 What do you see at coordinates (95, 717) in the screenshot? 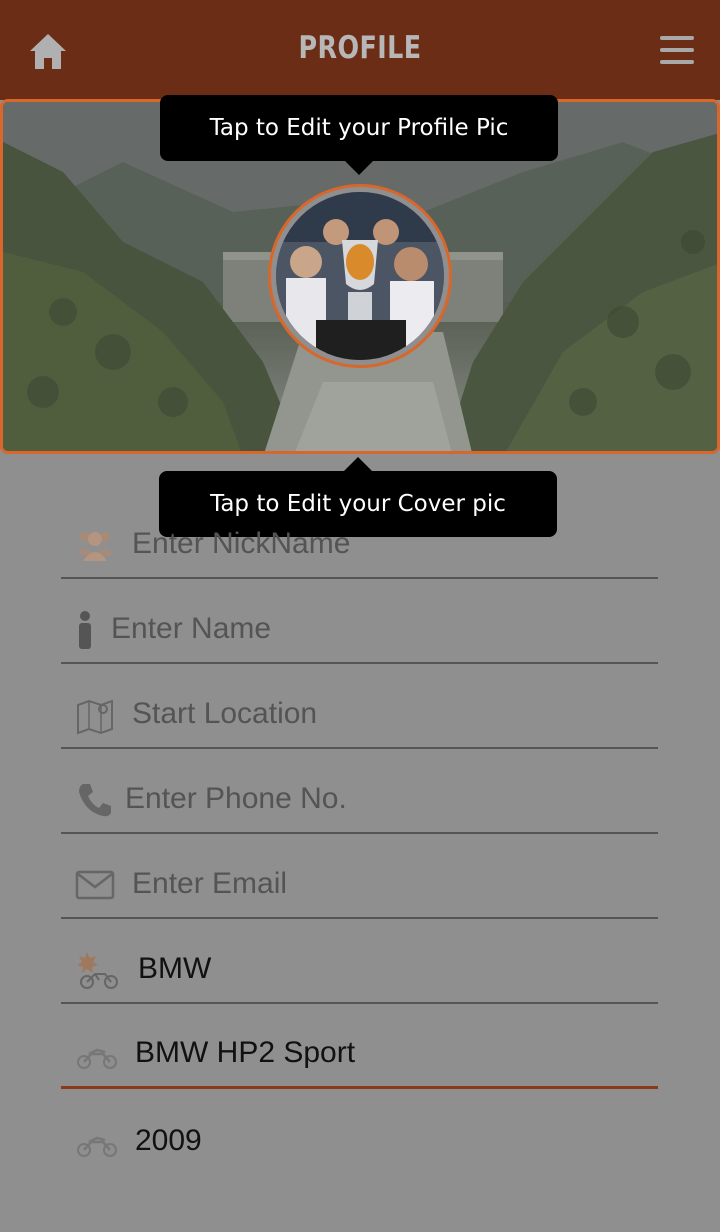
I see `map-icon` at bounding box center [95, 717].